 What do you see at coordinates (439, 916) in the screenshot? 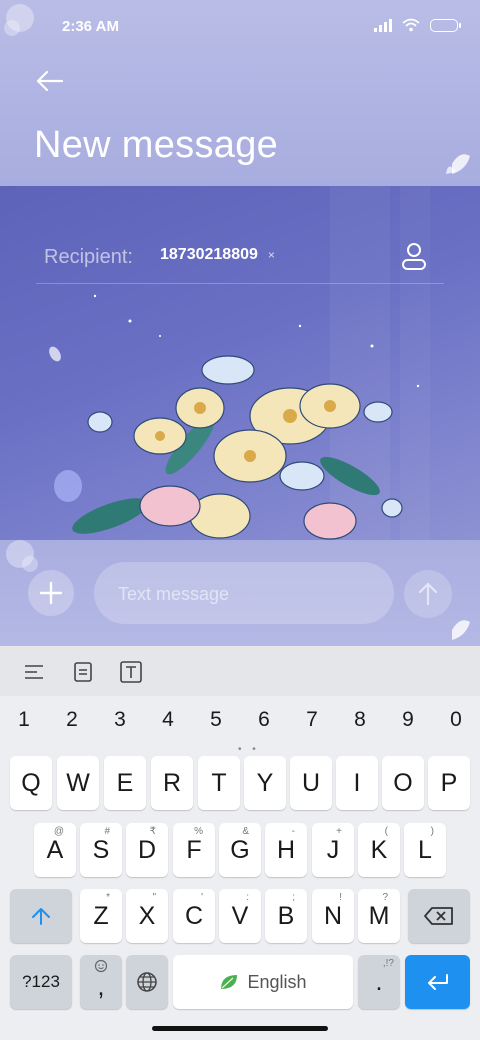
I see `backspace-key` at bounding box center [439, 916].